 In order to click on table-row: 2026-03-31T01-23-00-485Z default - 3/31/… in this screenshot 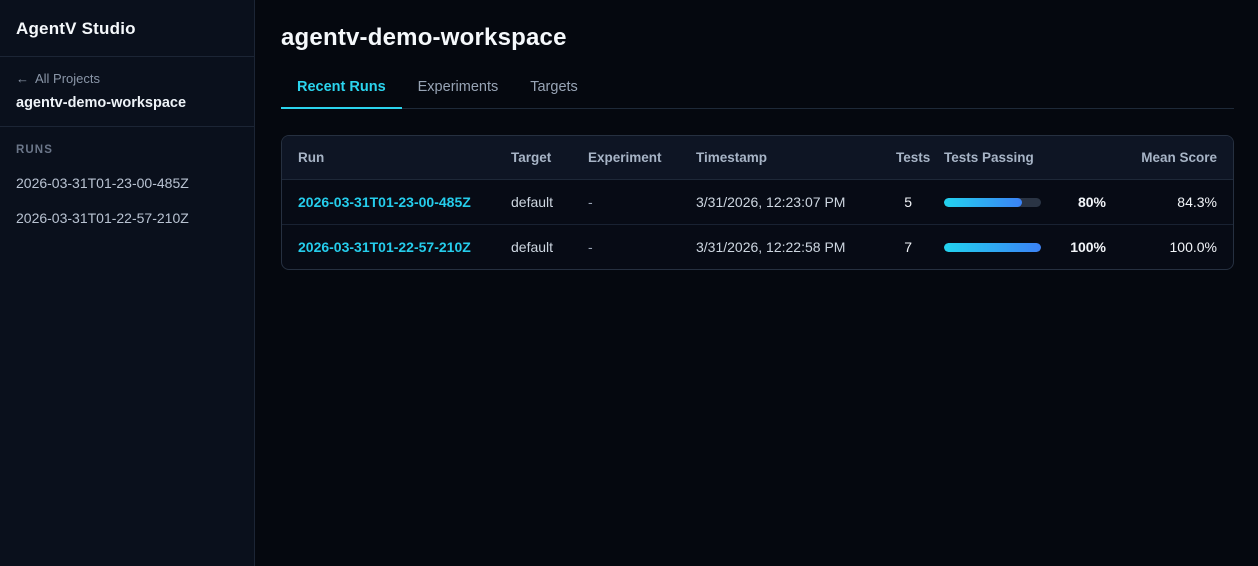, I will do `click(757, 202)`.